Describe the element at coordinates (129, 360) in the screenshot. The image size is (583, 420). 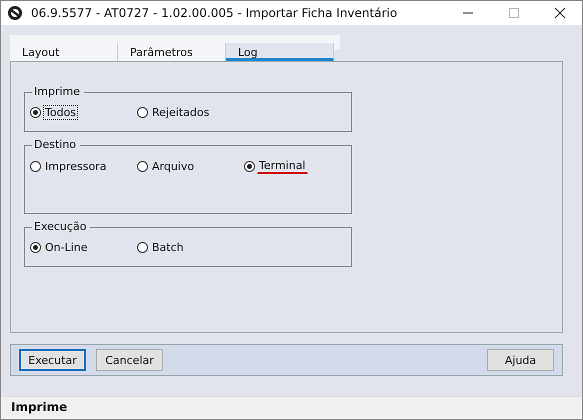
I see `dialog-button: Cancelar` at that location.